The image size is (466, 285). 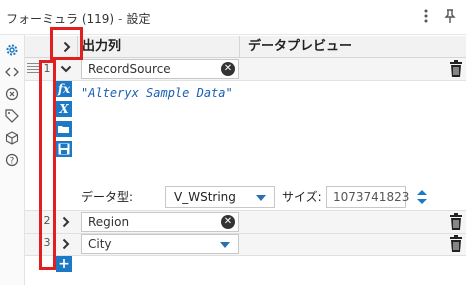 What do you see at coordinates (47, 220) in the screenshot?
I see `row-number: 2` at bounding box center [47, 220].